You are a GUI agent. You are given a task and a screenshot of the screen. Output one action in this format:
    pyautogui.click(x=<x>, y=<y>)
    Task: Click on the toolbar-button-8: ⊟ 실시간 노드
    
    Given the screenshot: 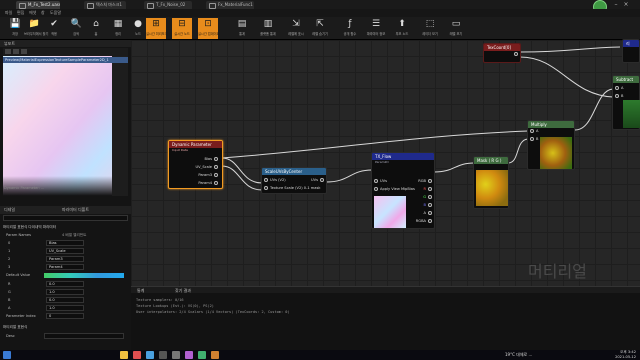 What is the action you would take?
    pyautogui.click(x=182, y=28)
    